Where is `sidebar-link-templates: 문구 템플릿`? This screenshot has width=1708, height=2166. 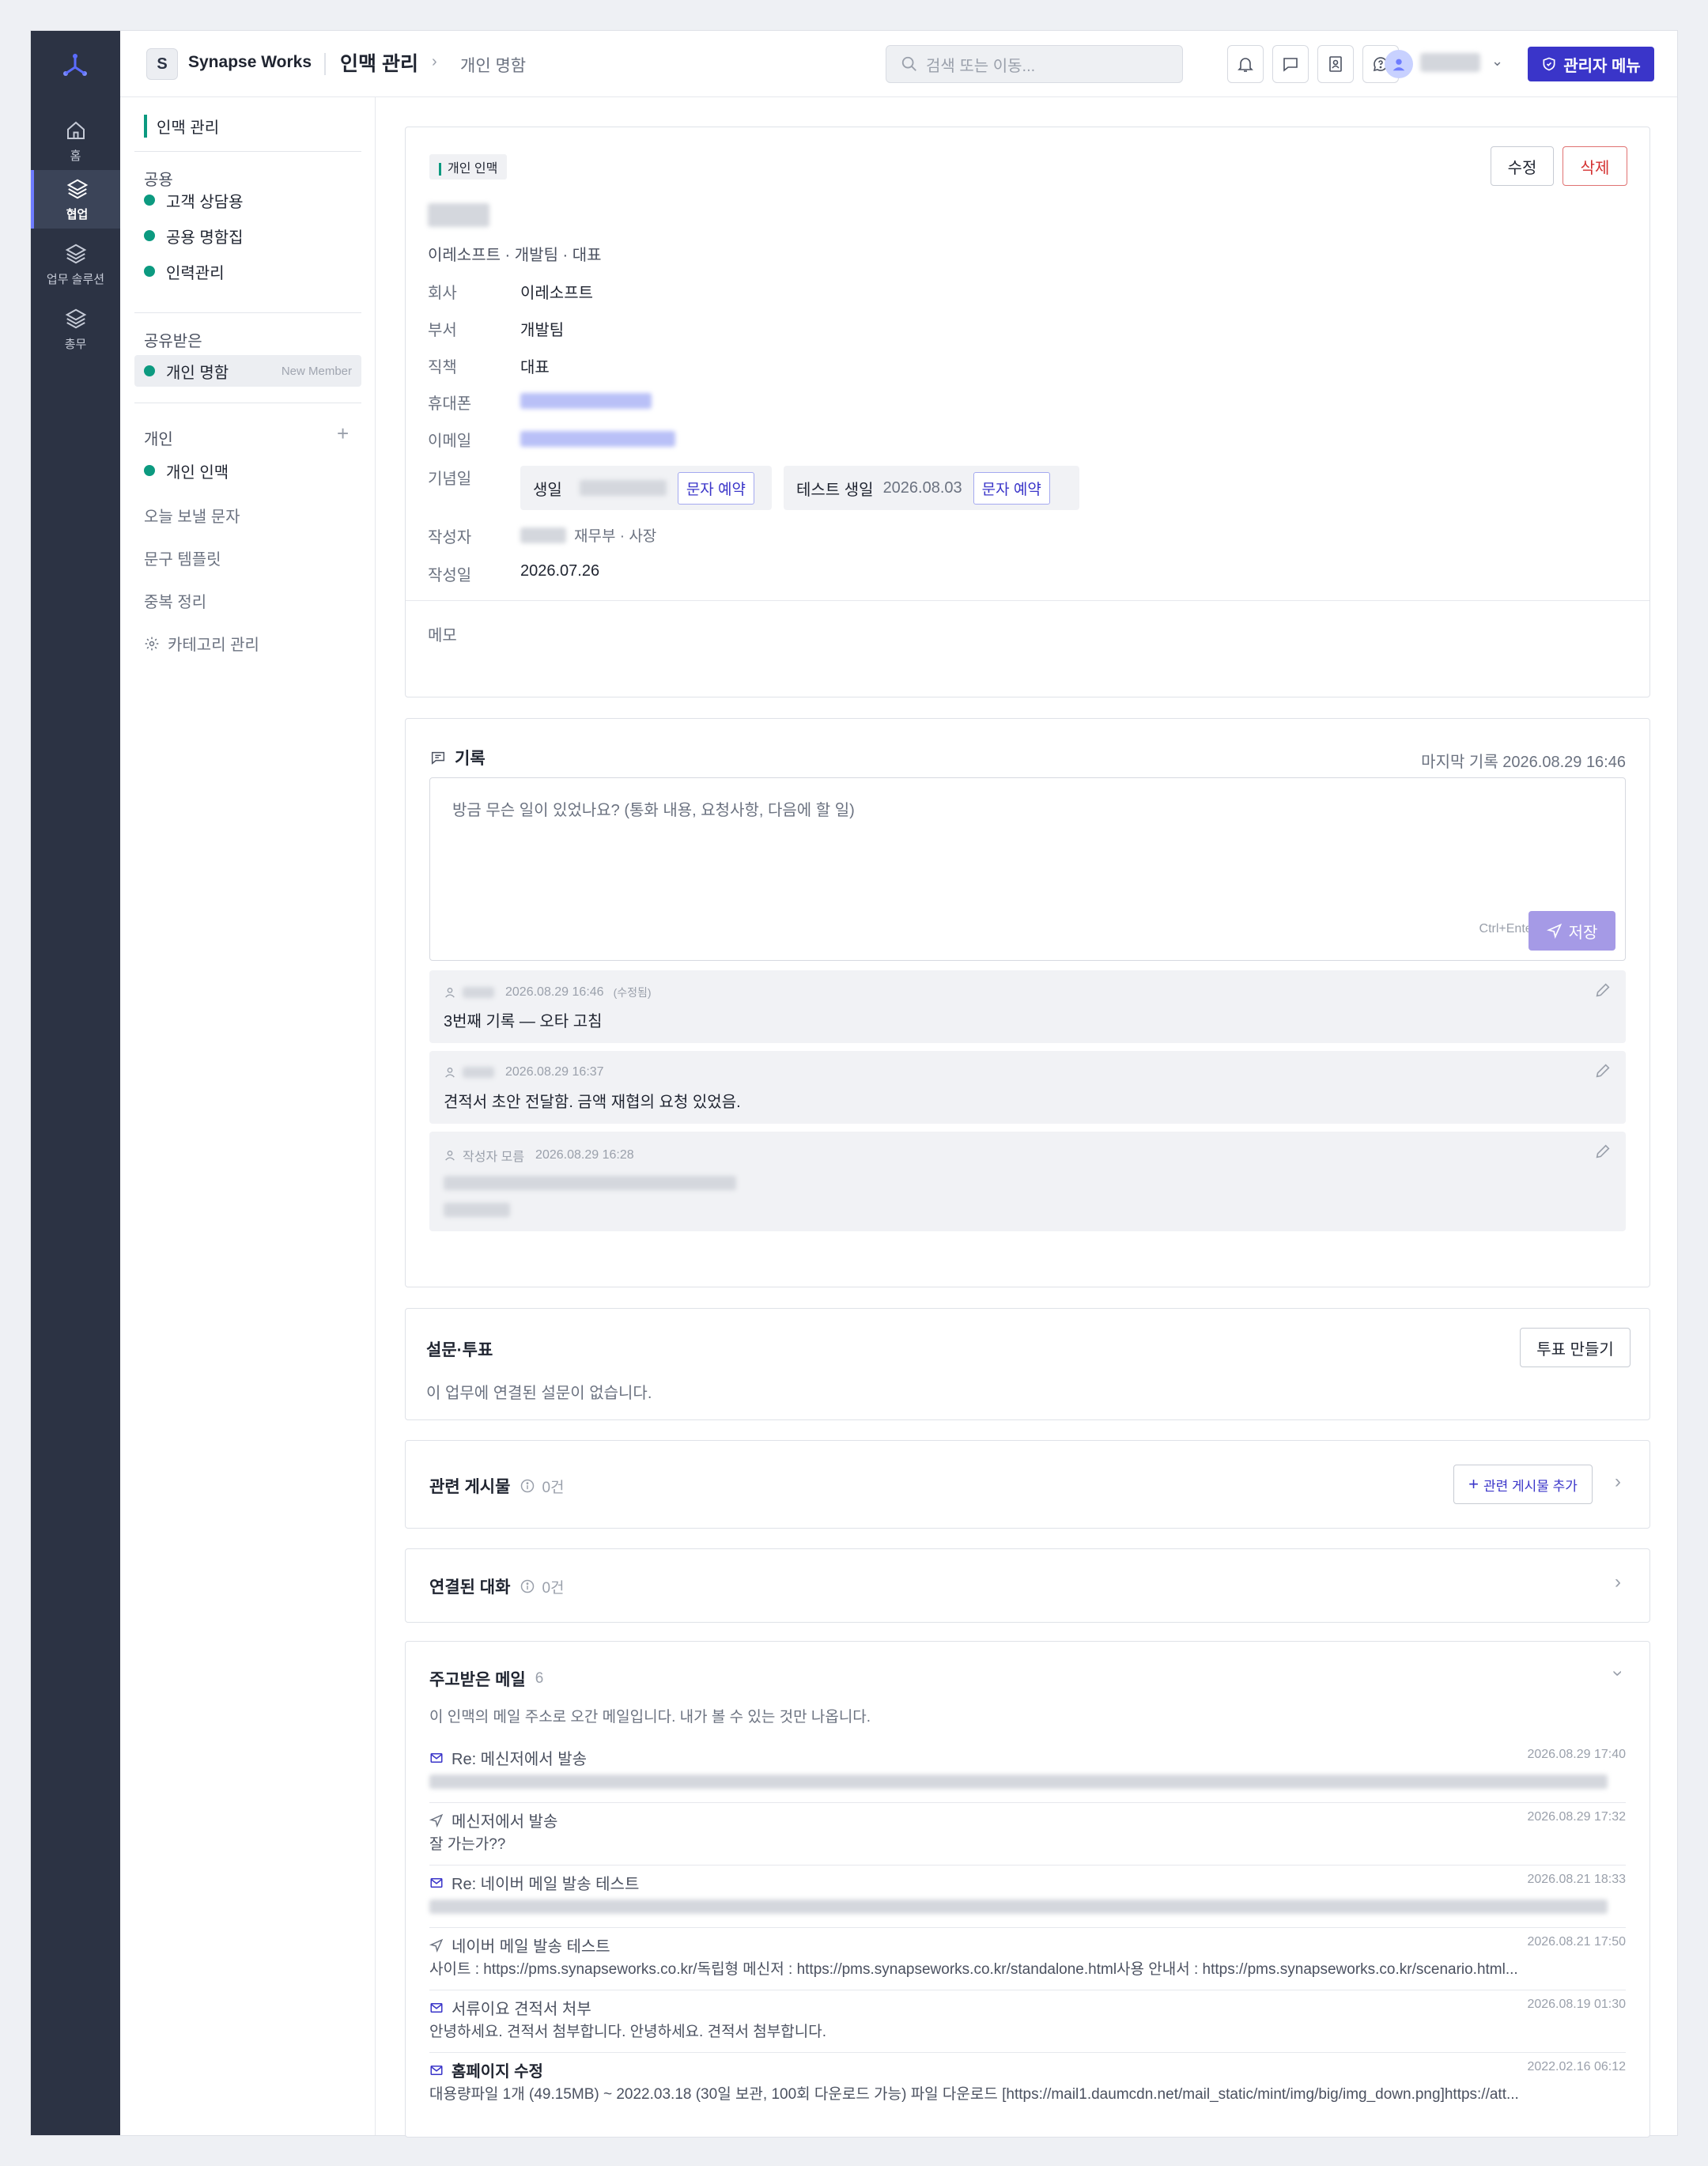 sidebar-link-templates: 문구 템플릿 is located at coordinates (182, 557).